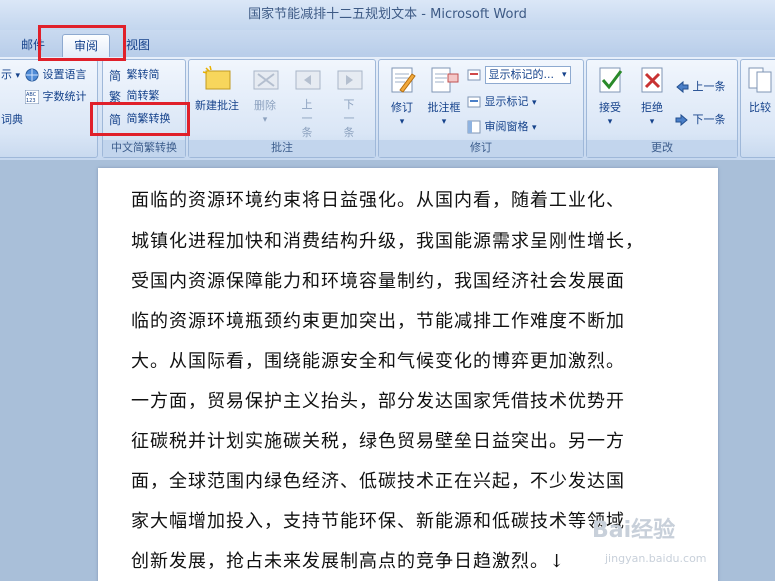 The width and height of the screenshot is (775, 581). I want to click on accept-button: 接受 ▾, so click(610, 97).